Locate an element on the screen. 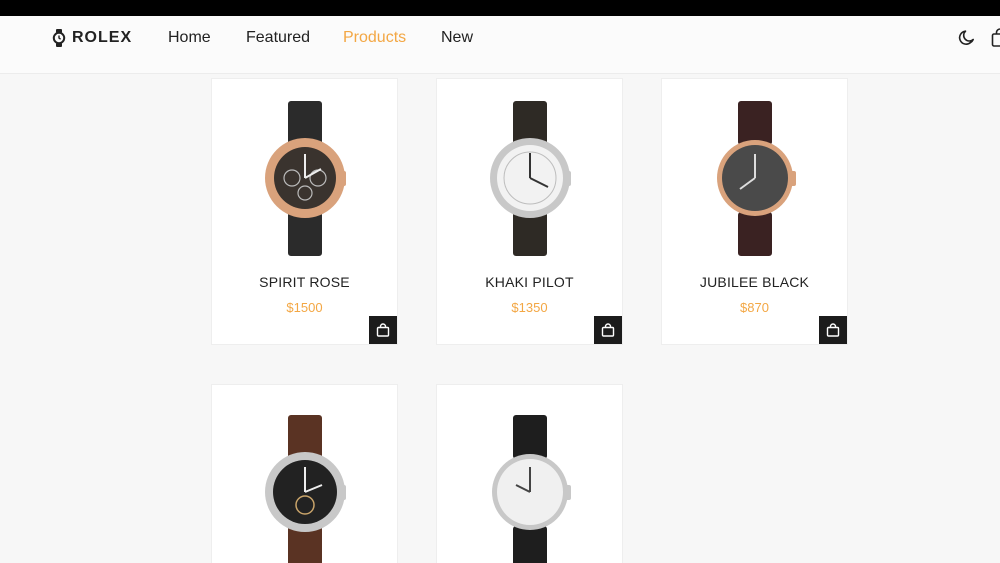 Image resolution: width=1000 pixels, height=563 pixels. product-name: KHAKI PILOT is located at coordinates (529, 282).